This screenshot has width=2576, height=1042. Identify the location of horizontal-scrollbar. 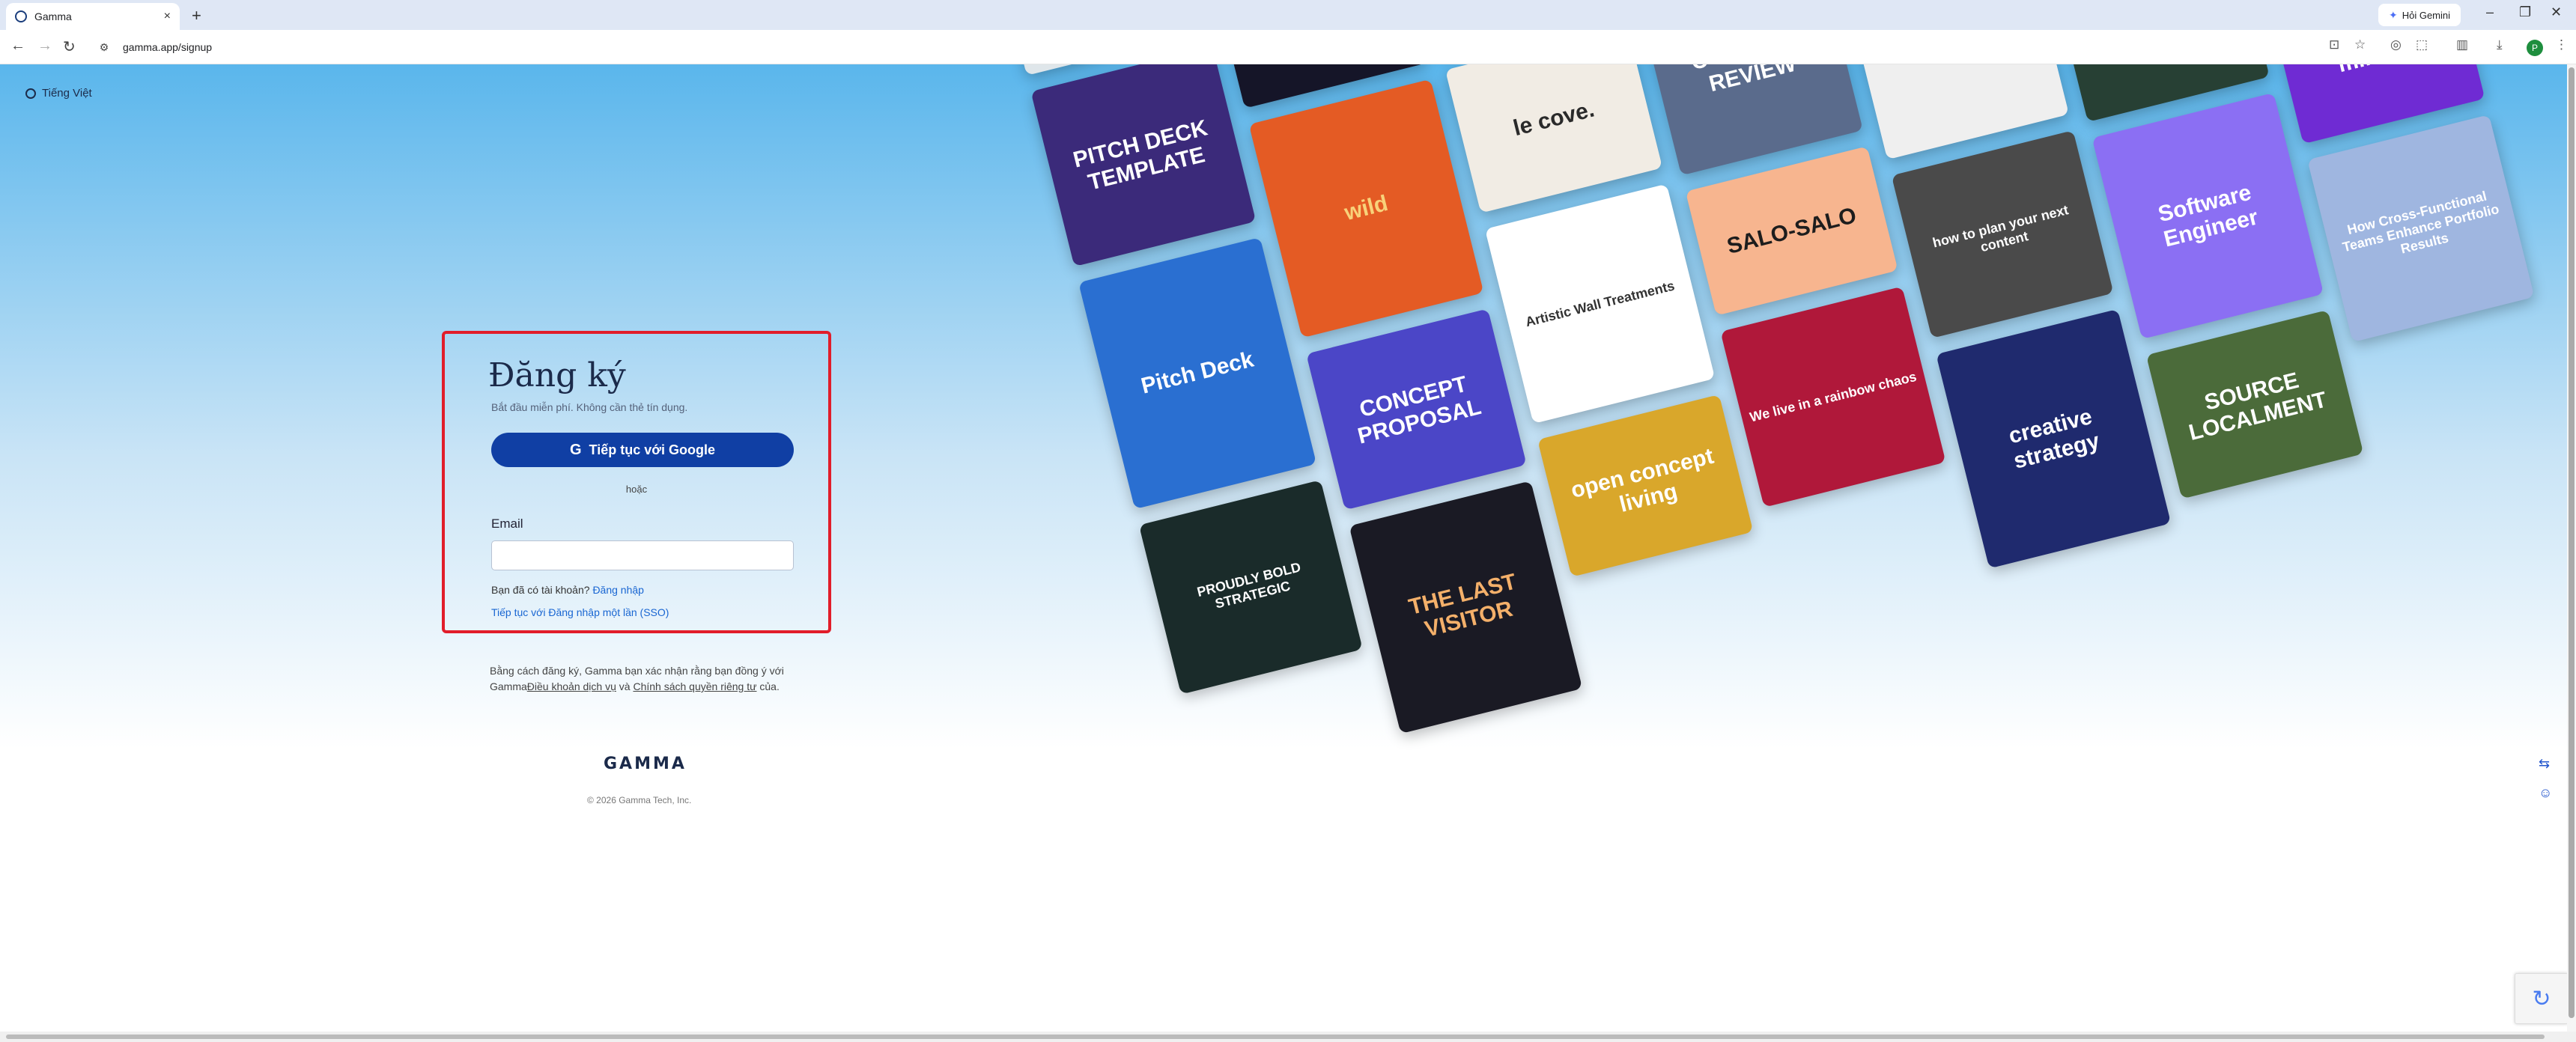
(1288, 1037).